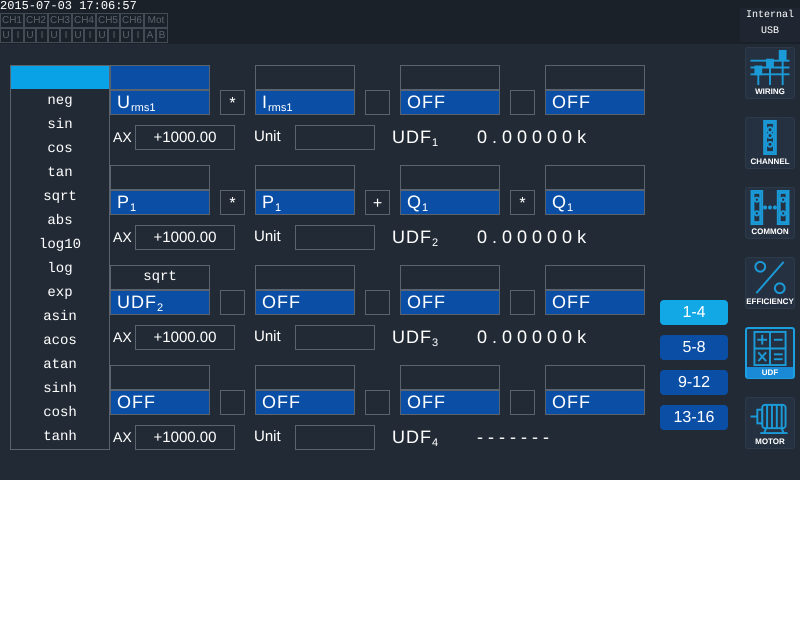  What do you see at coordinates (60, 317) in the screenshot?
I see `menu-item: asin` at bounding box center [60, 317].